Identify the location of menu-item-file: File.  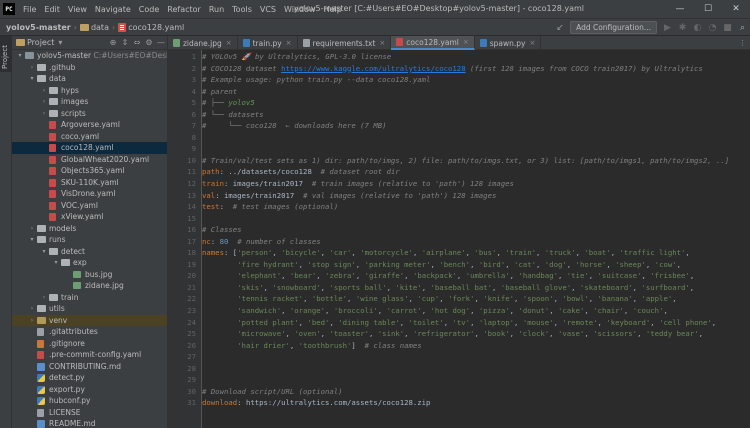
(29, 9).